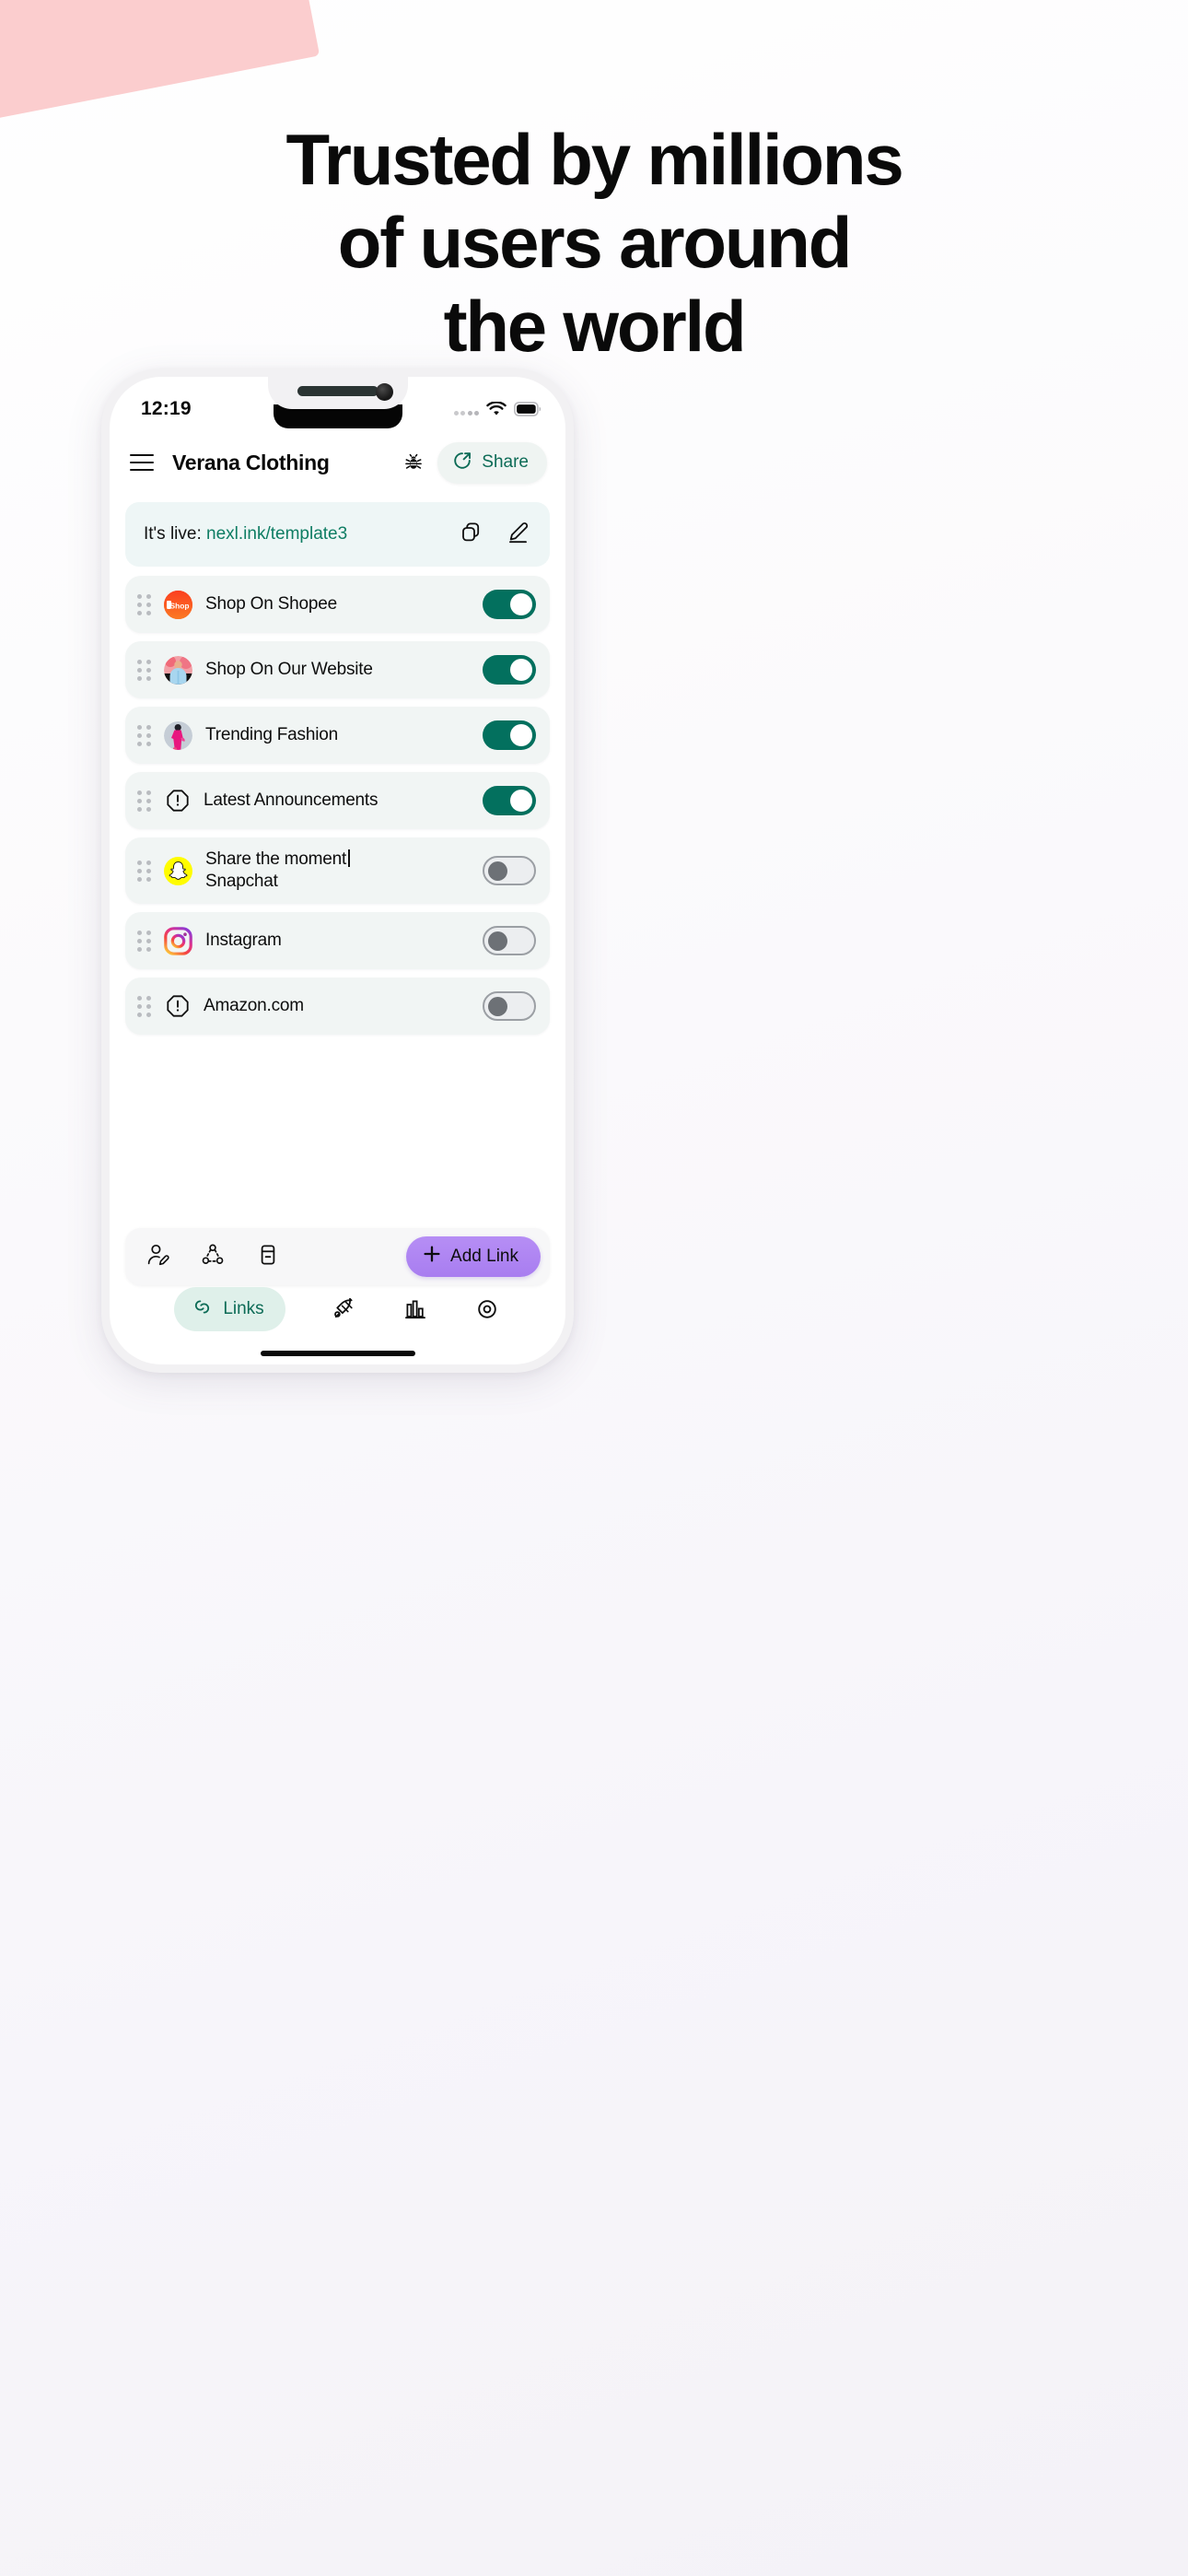 This screenshot has height=2576, width=1188. I want to click on share-button: Share, so click(492, 462).